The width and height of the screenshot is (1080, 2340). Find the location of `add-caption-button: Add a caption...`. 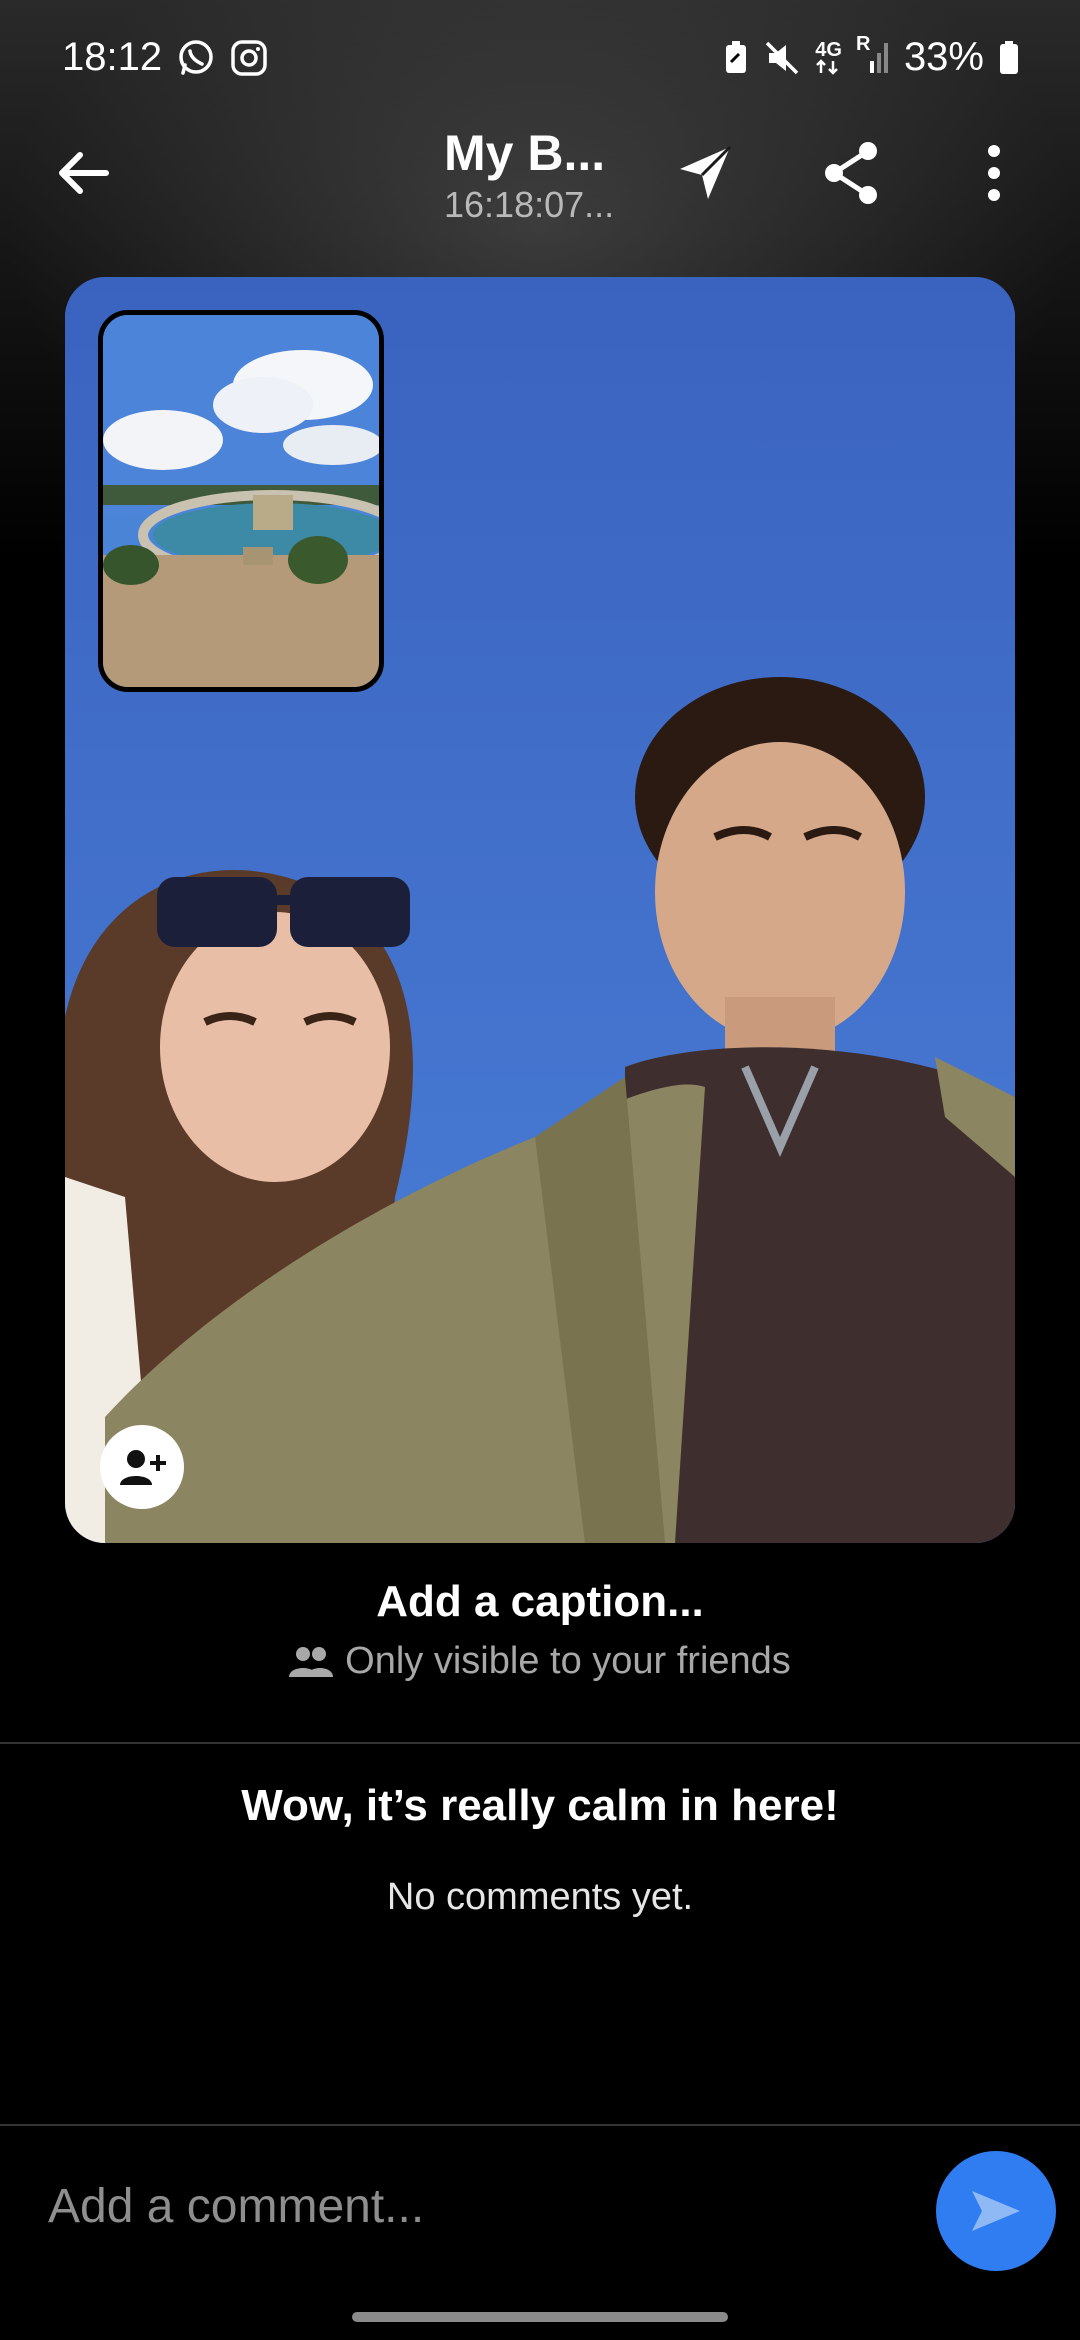

add-caption-button: Add a caption... is located at coordinates (540, 1602).